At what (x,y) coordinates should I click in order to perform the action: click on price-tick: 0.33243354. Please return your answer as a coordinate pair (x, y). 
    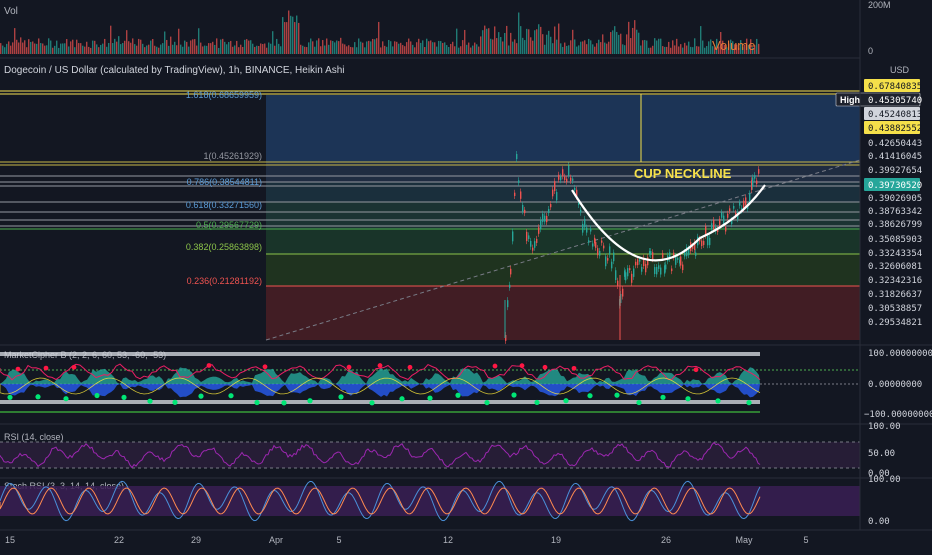
    Looking at the image, I should click on (895, 254).